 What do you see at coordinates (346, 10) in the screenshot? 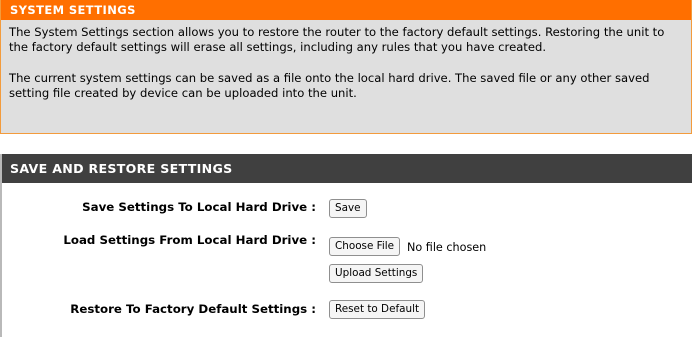
I see `system-settings-header: SYSTEM SETTINGS` at bounding box center [346, 10].